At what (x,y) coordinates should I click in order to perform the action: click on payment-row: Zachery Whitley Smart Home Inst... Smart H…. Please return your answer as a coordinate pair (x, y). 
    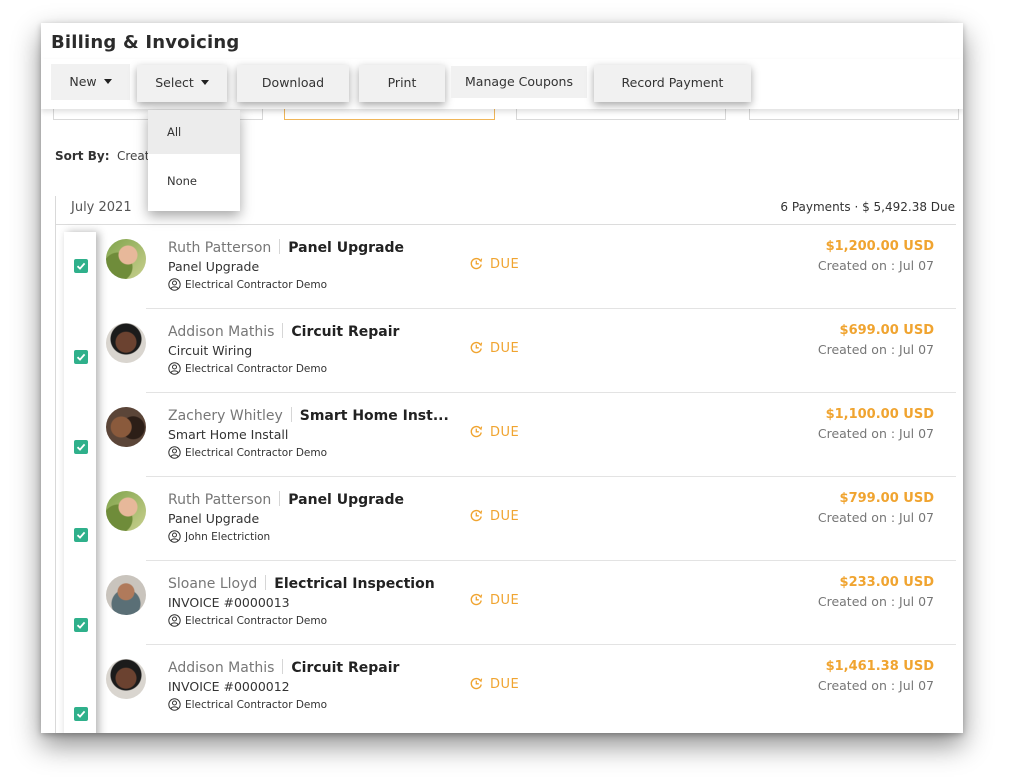
    Looking at the image, I should click on (506, 435).